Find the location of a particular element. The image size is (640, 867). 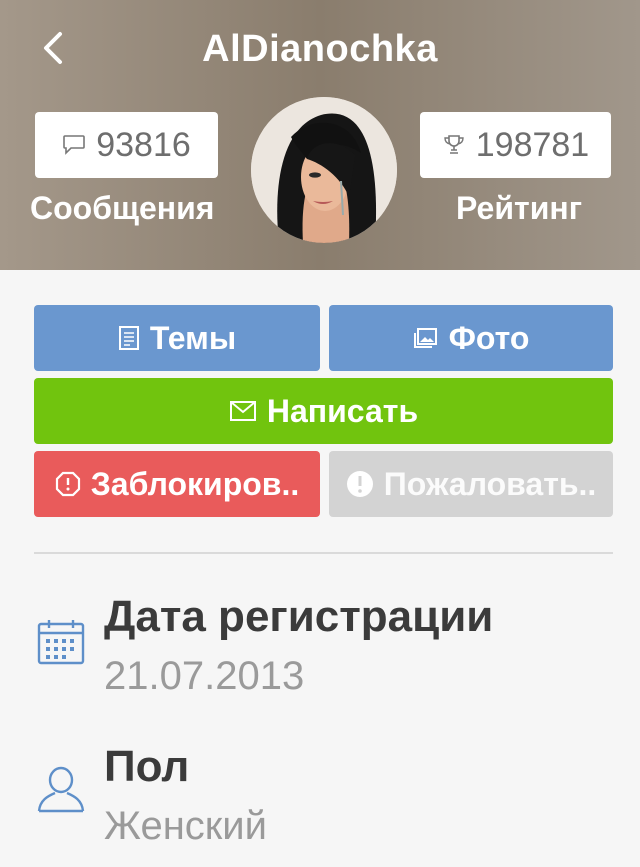

gender-value: Женский is located at coordinates (185, 826).